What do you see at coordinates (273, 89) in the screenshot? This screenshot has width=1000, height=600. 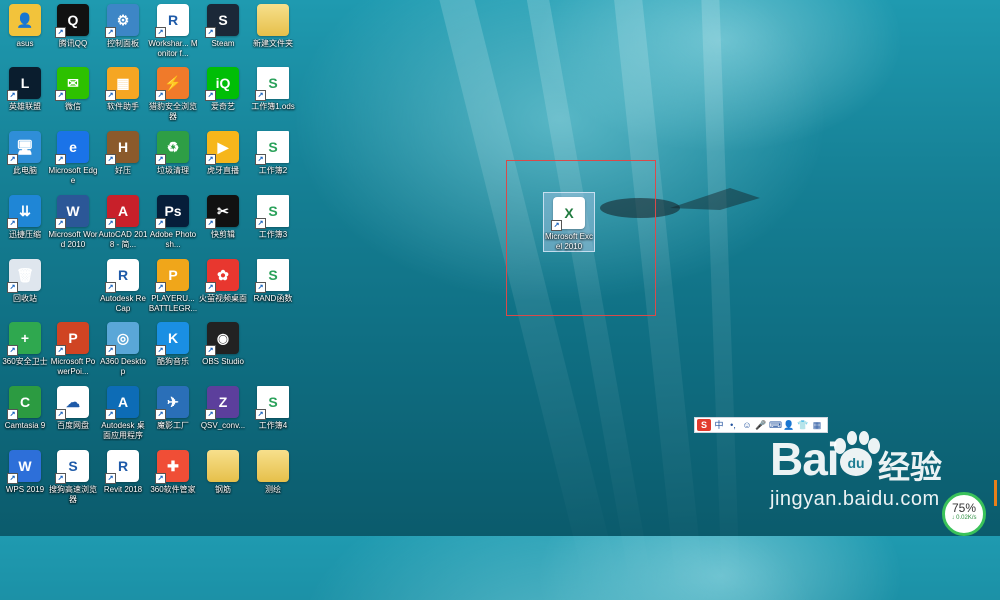 I see `desktop-icon: S ↗ 工作簿1.ods` at bounding box center [273, 89].